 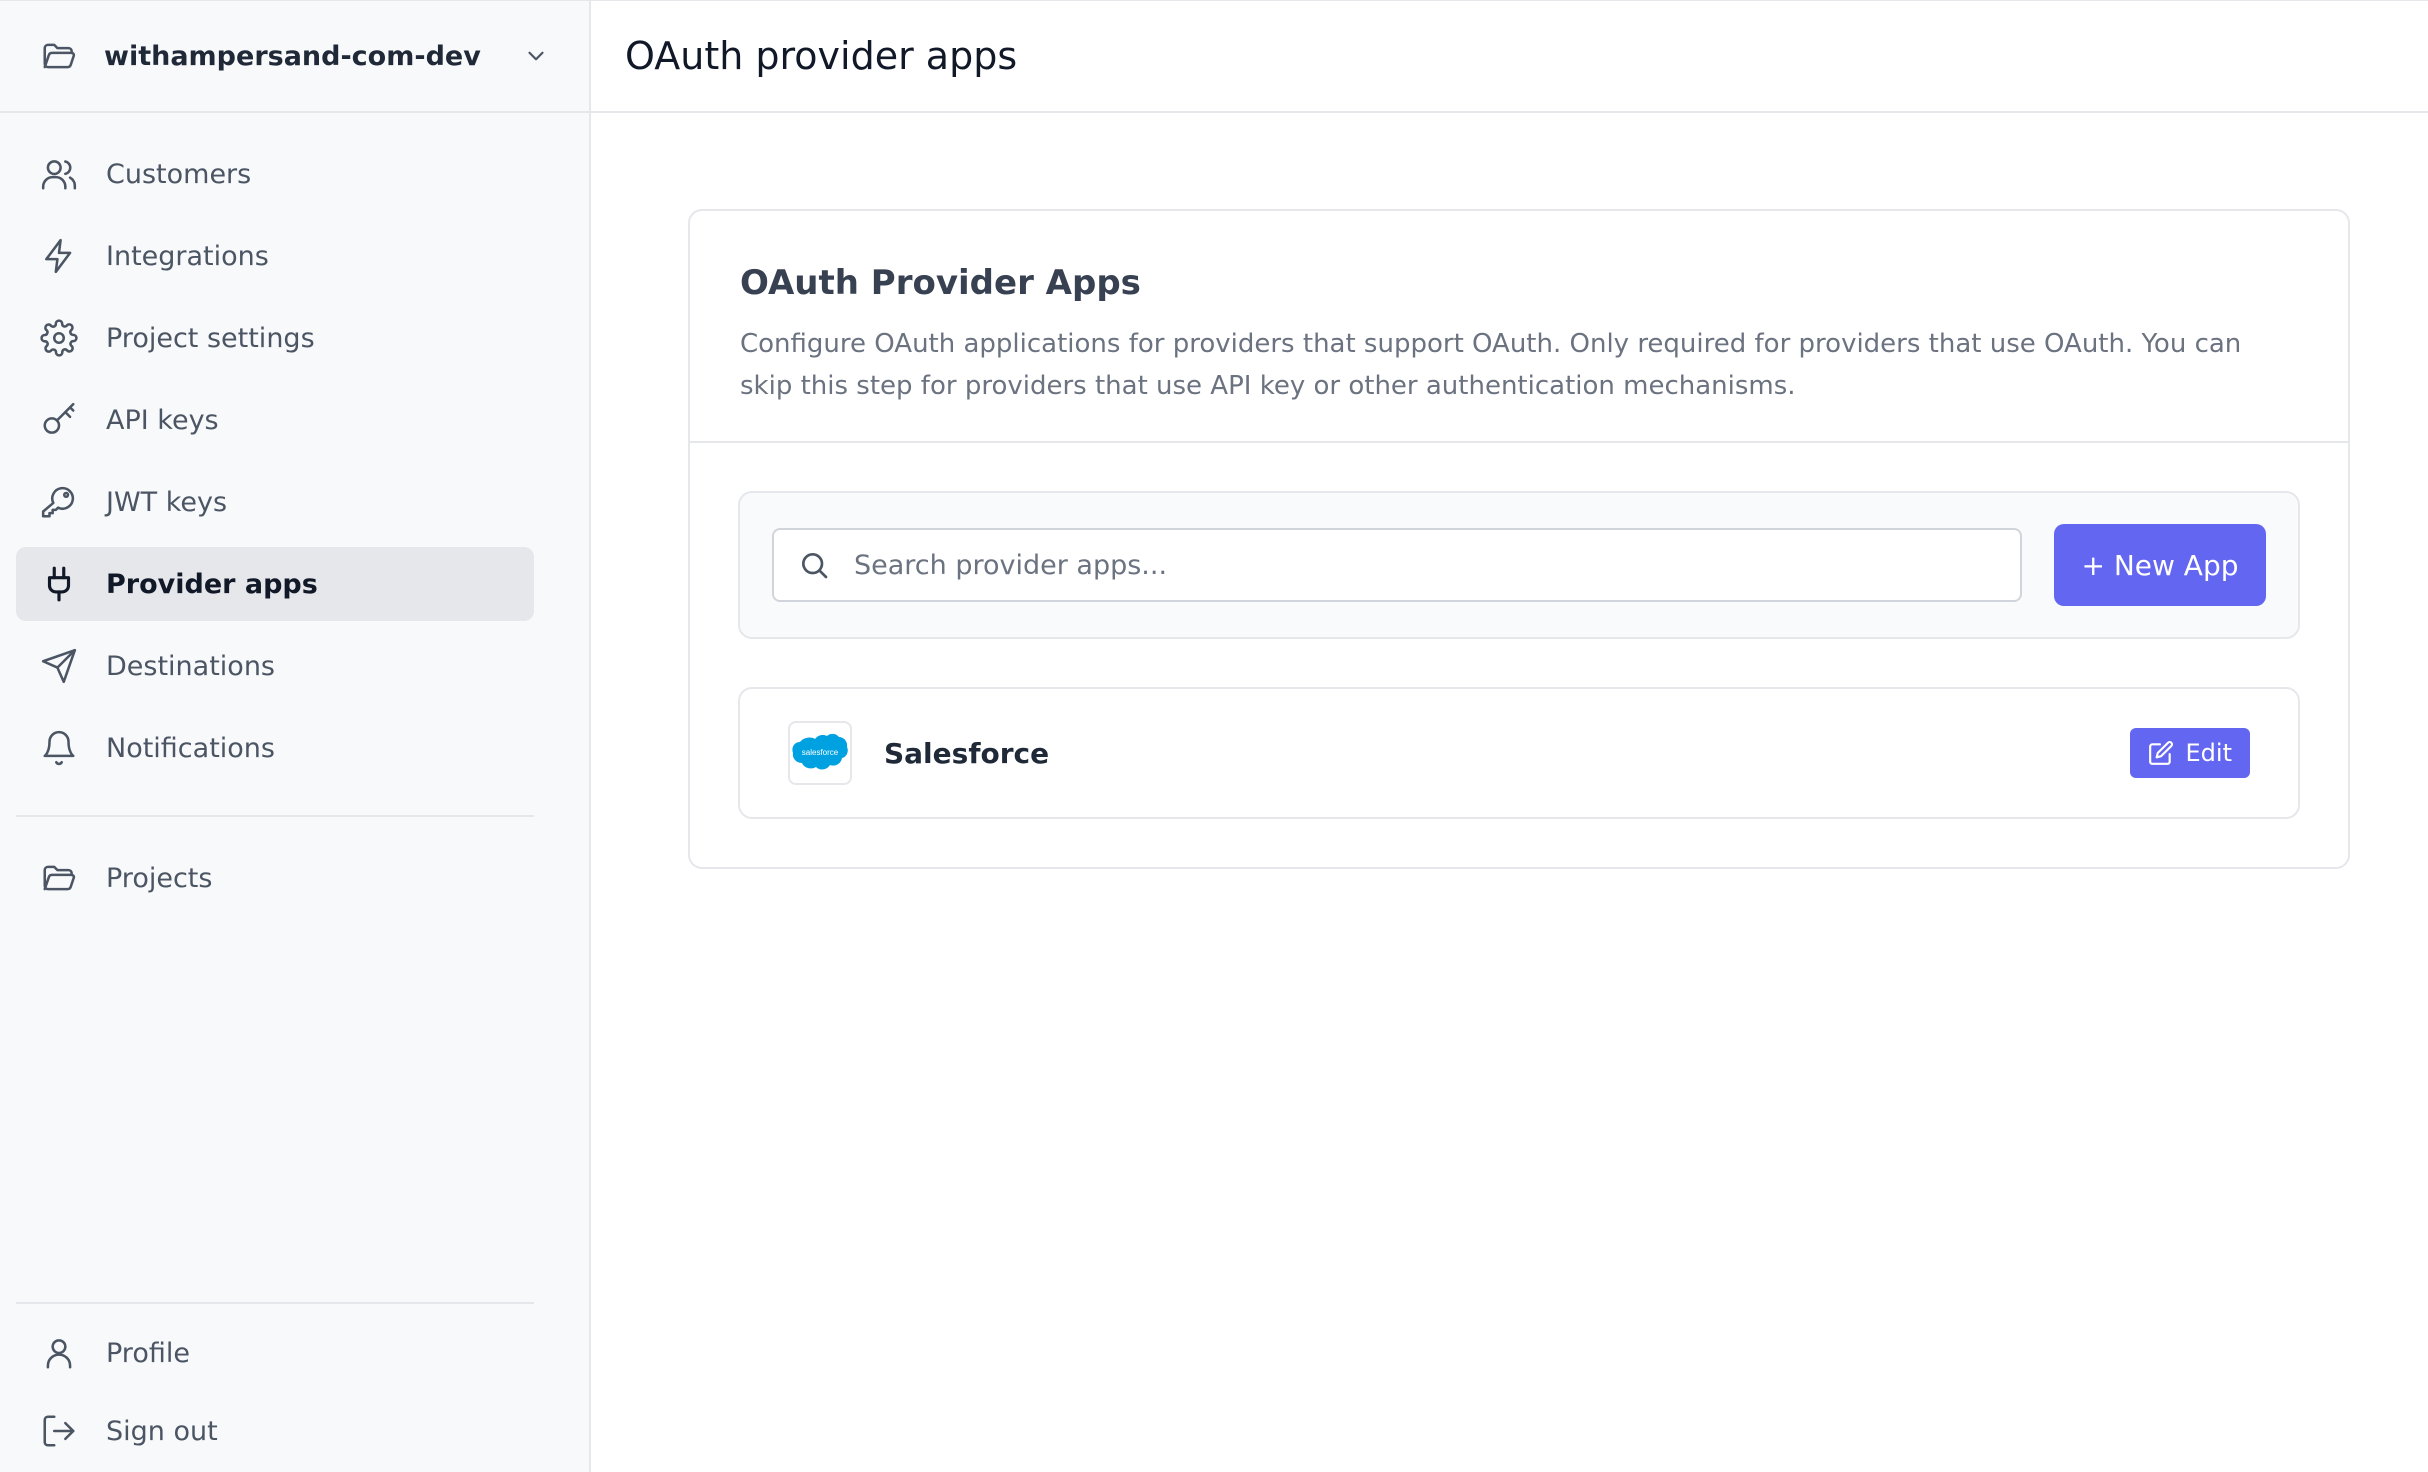 I want to click on sidebar-item-provider-apps: Provider apps, so click(x=275, y=584).